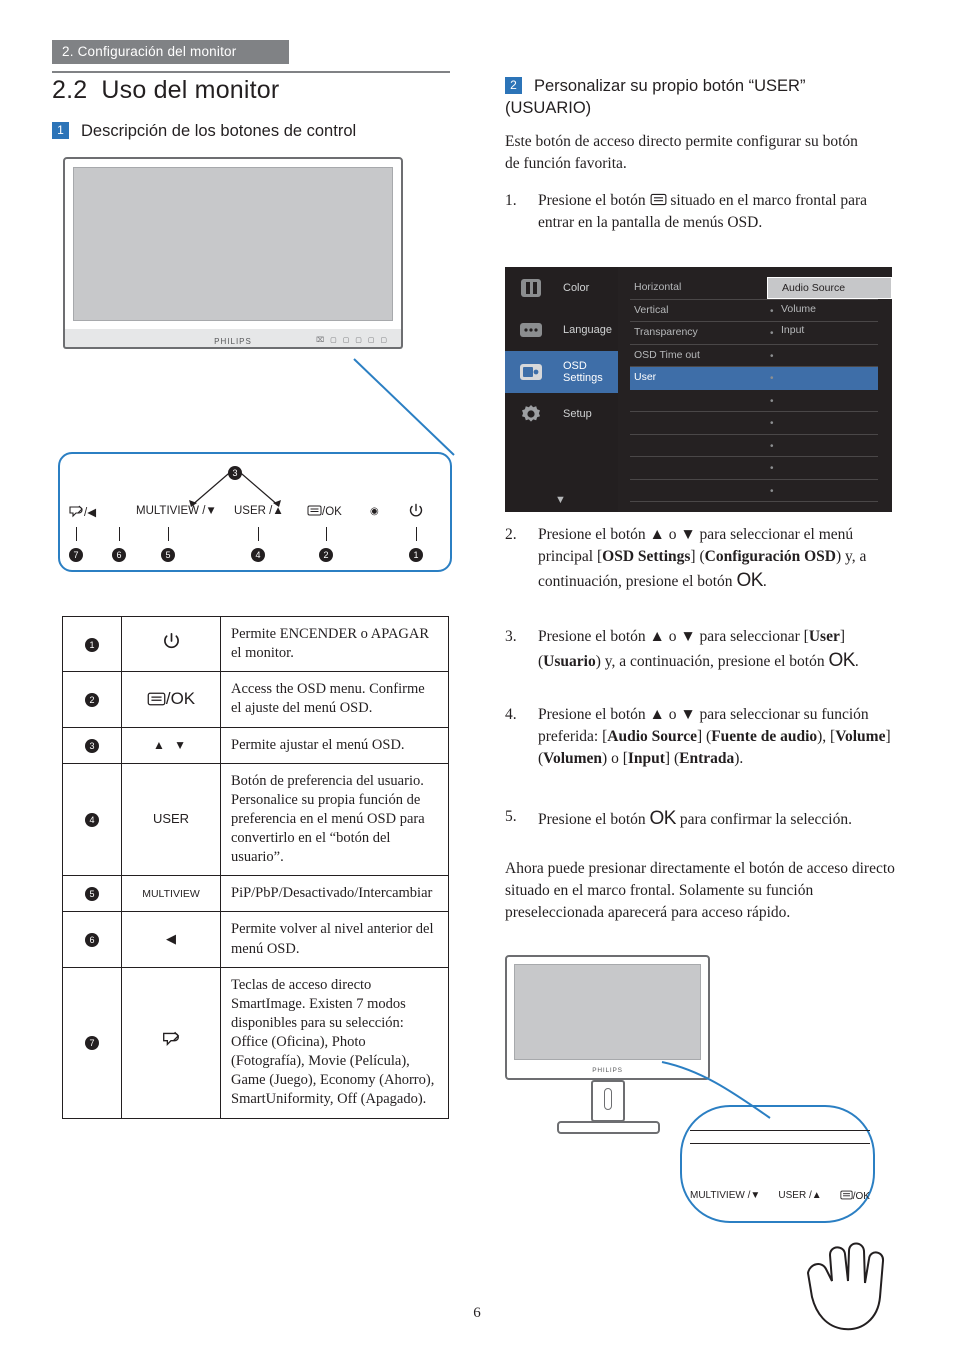 Image resolution: width=954 pixels, height=1350 pixels. What do you see at coordinates (666, 332) in the screenshot?
I see `osd-submenu-label: Transparency` at bounding box center [666, 332].